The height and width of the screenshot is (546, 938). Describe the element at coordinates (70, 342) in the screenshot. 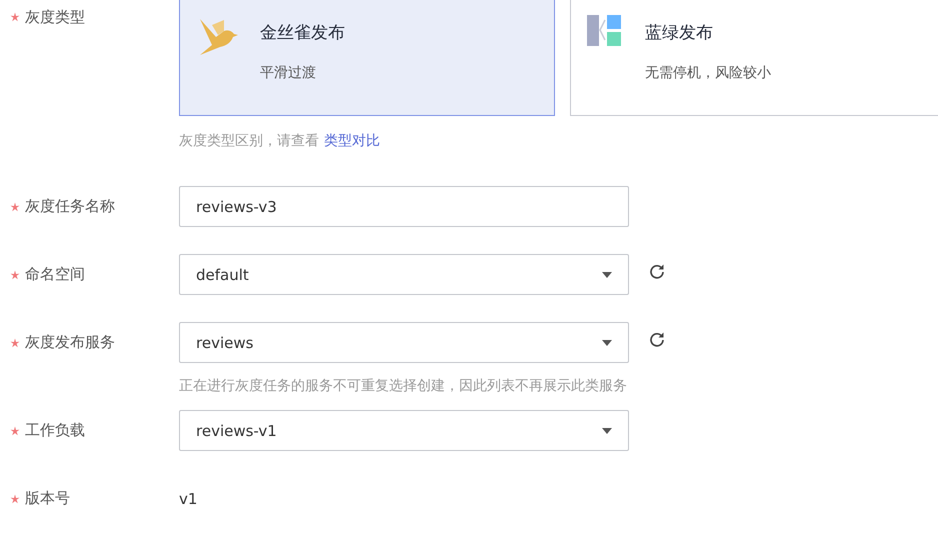

I see `field-label: 灰度发布服务` at that location.